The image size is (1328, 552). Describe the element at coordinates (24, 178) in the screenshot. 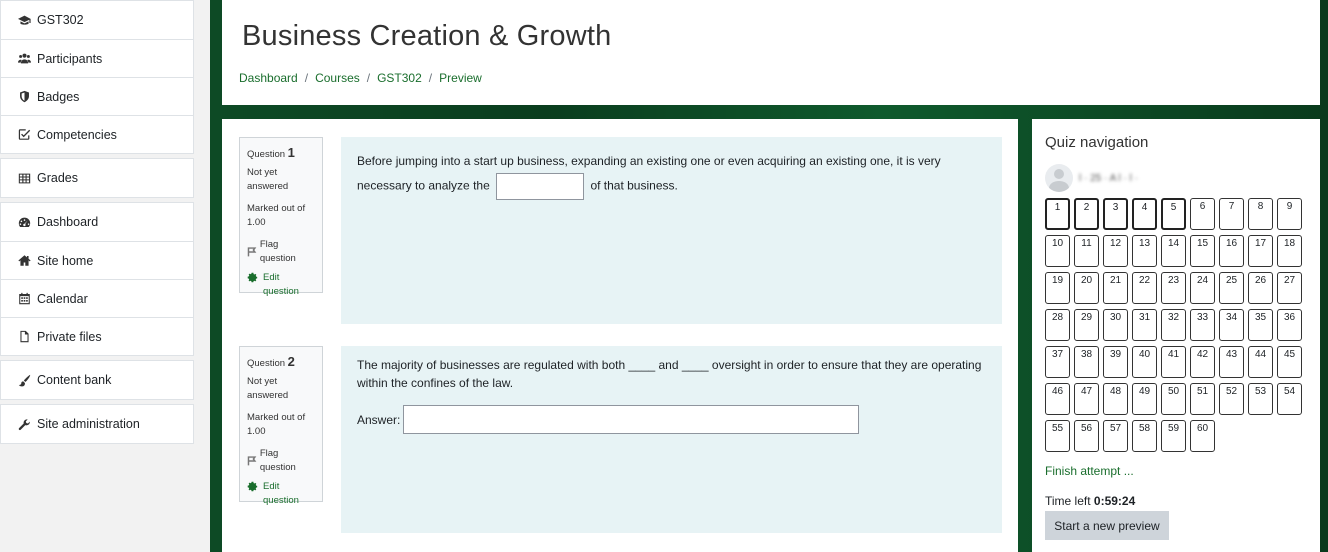

I see `table-icon` at that location.